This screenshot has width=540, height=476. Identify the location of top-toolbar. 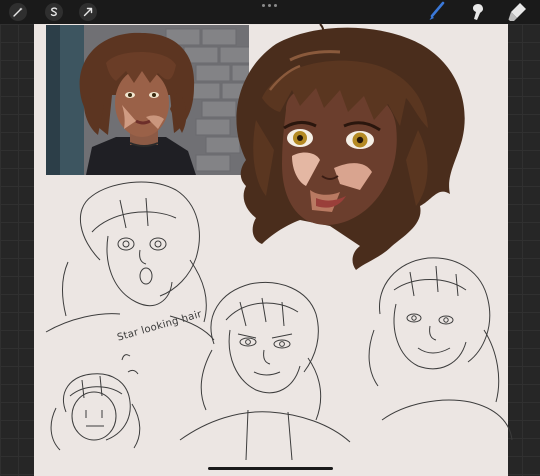
(270, 12).